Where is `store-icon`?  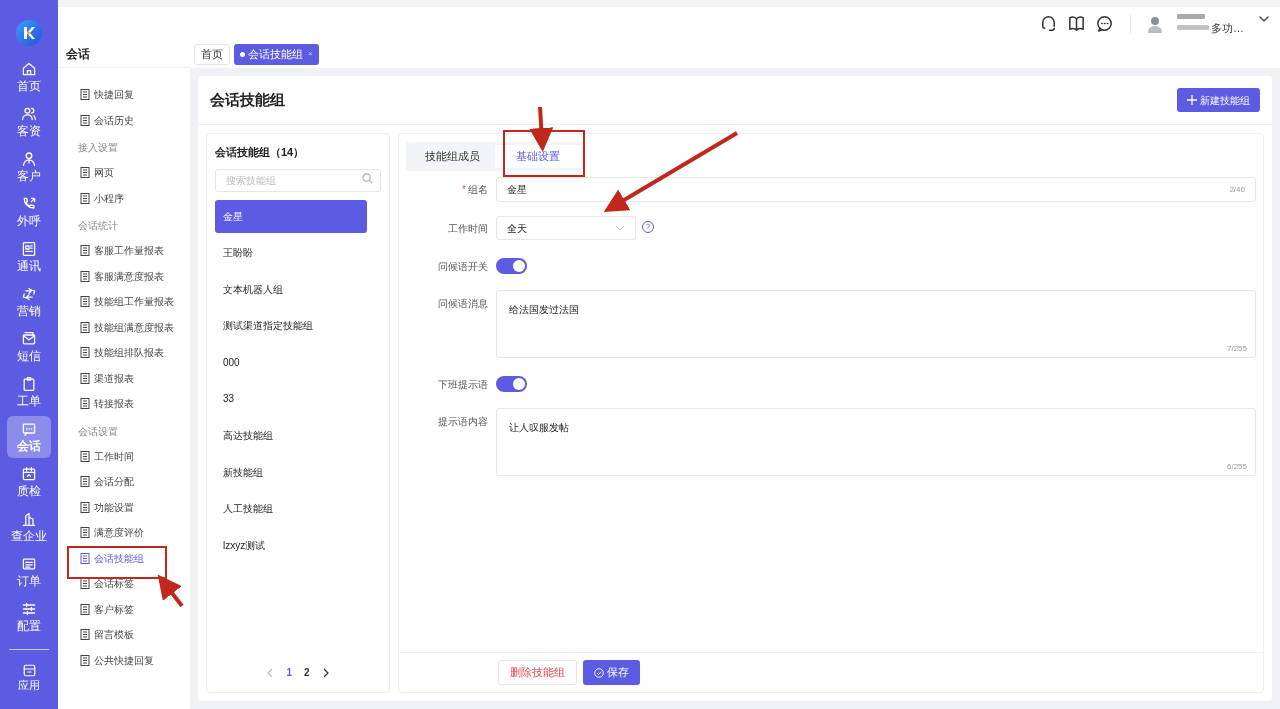
store-icon is located at coordinates (29, 670).